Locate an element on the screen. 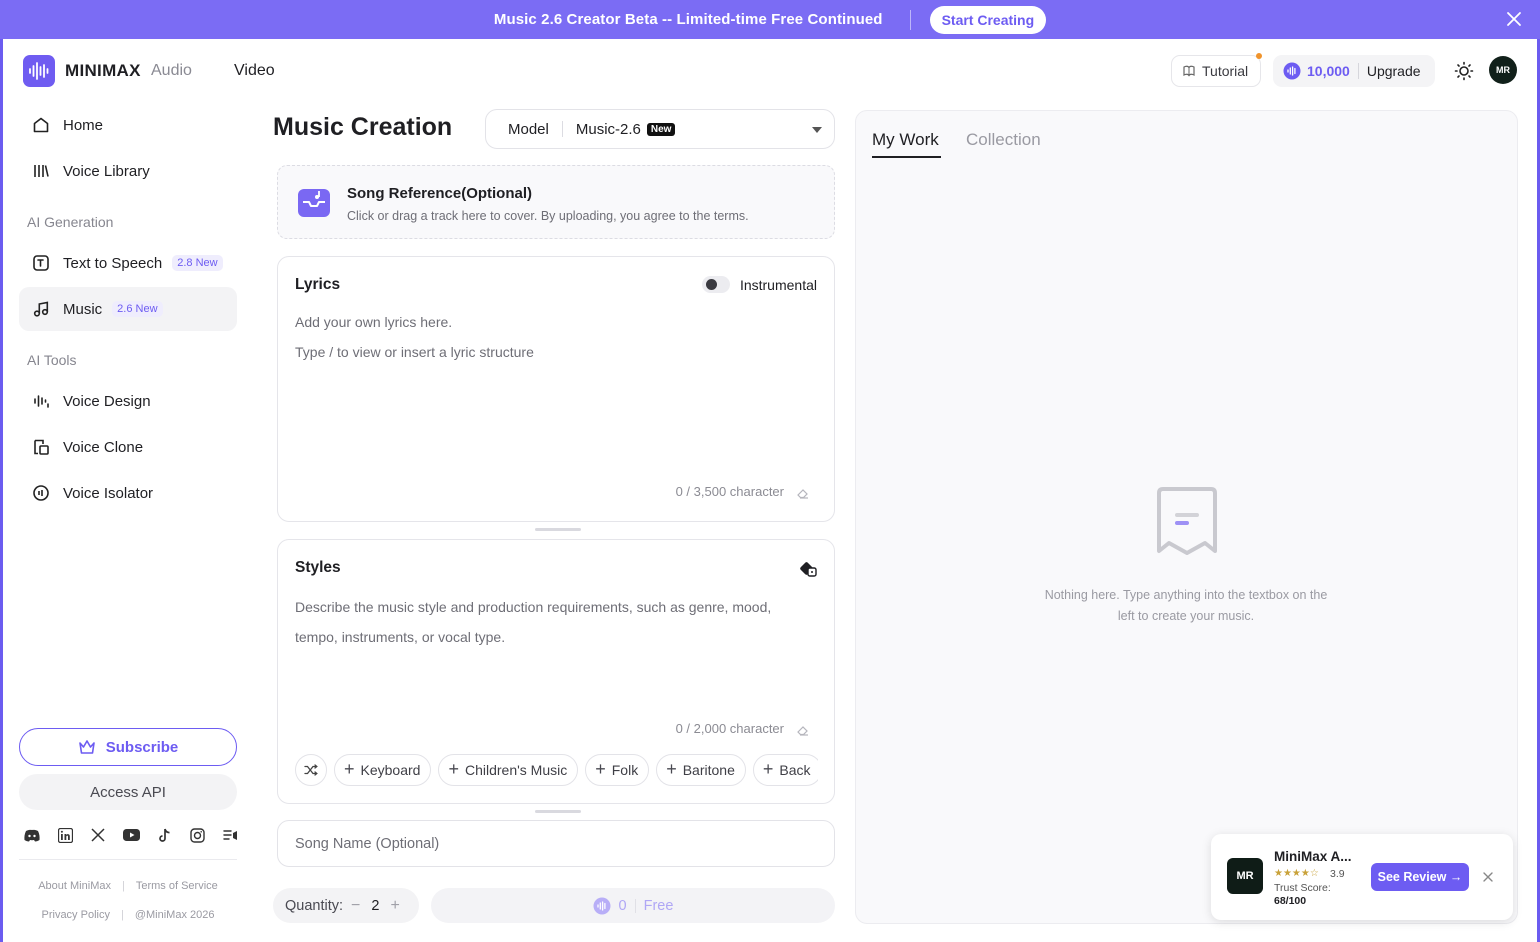 The width and height of the screenshot is (1540, 942). music-note-icon is located at coordinates (41, 309).